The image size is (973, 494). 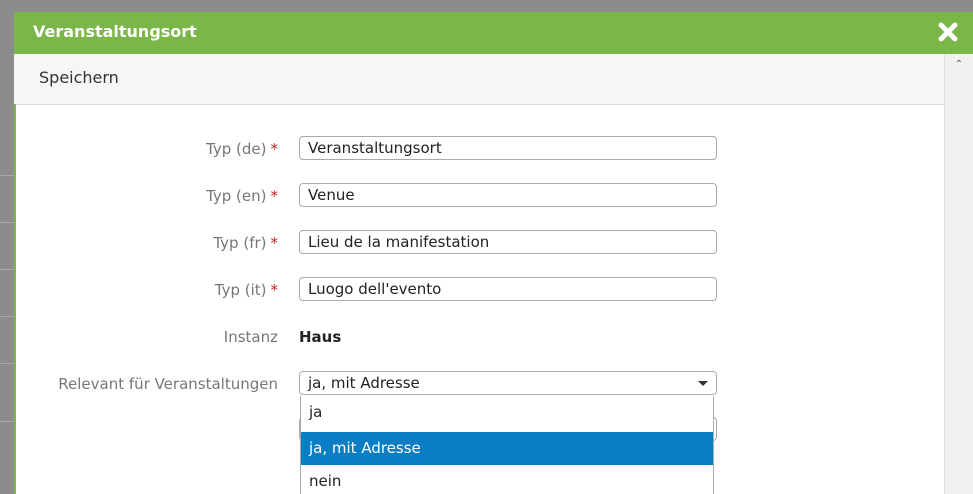 I want to click on form-row-type-fr: Typ (fr) * Lieu de la manifestation, so click(x=479, y=243).